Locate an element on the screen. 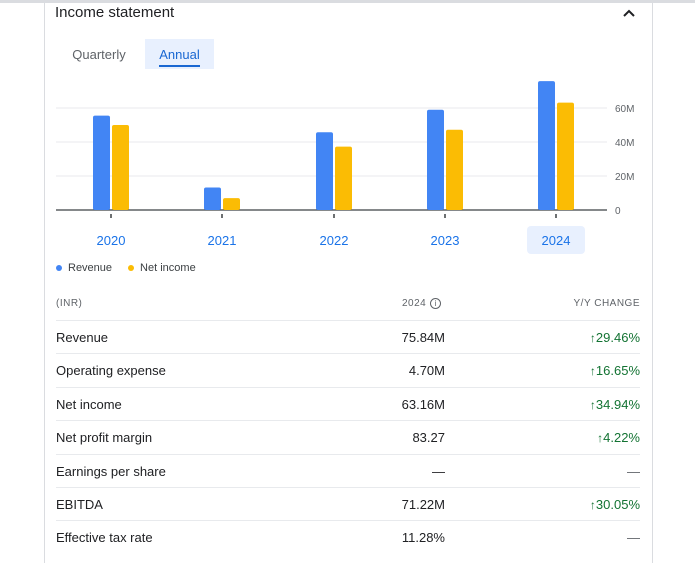 Image resolution: width=695 pixels, height=563 pixels. col-header-year-label: 2024 is located at coordinates (414, 304).